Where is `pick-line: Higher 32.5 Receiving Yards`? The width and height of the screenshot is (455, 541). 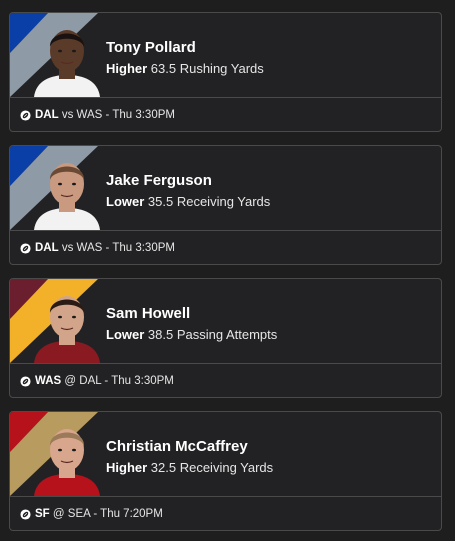 pick-line: Higher 32.5 Receiving Yards is located at coordinates (189, 467).